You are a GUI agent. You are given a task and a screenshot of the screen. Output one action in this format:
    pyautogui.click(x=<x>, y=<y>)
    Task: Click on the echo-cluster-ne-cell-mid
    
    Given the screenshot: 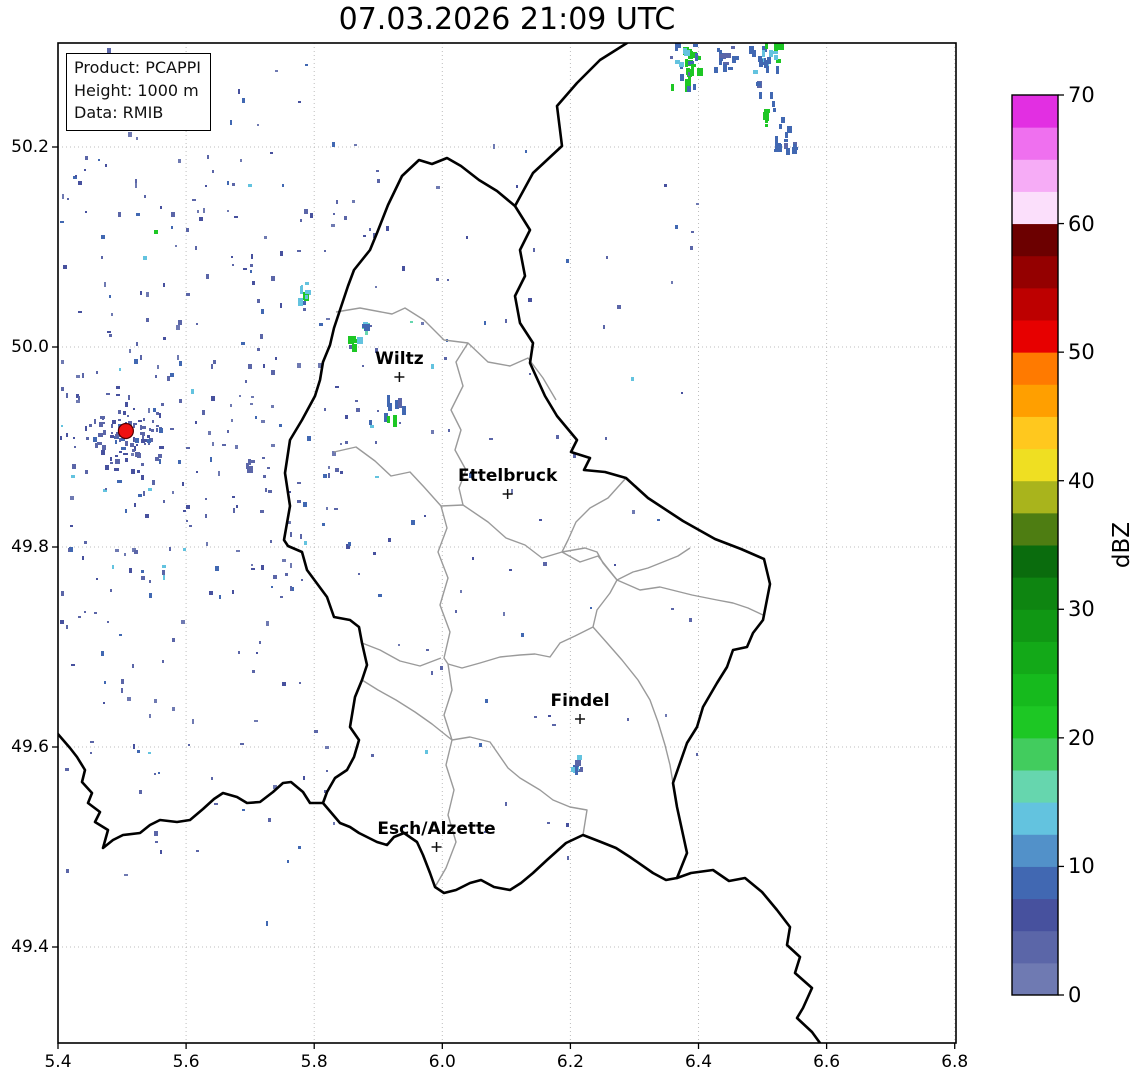 What is the action you would take?
    pyautogui.click(x=726, y=59)
    